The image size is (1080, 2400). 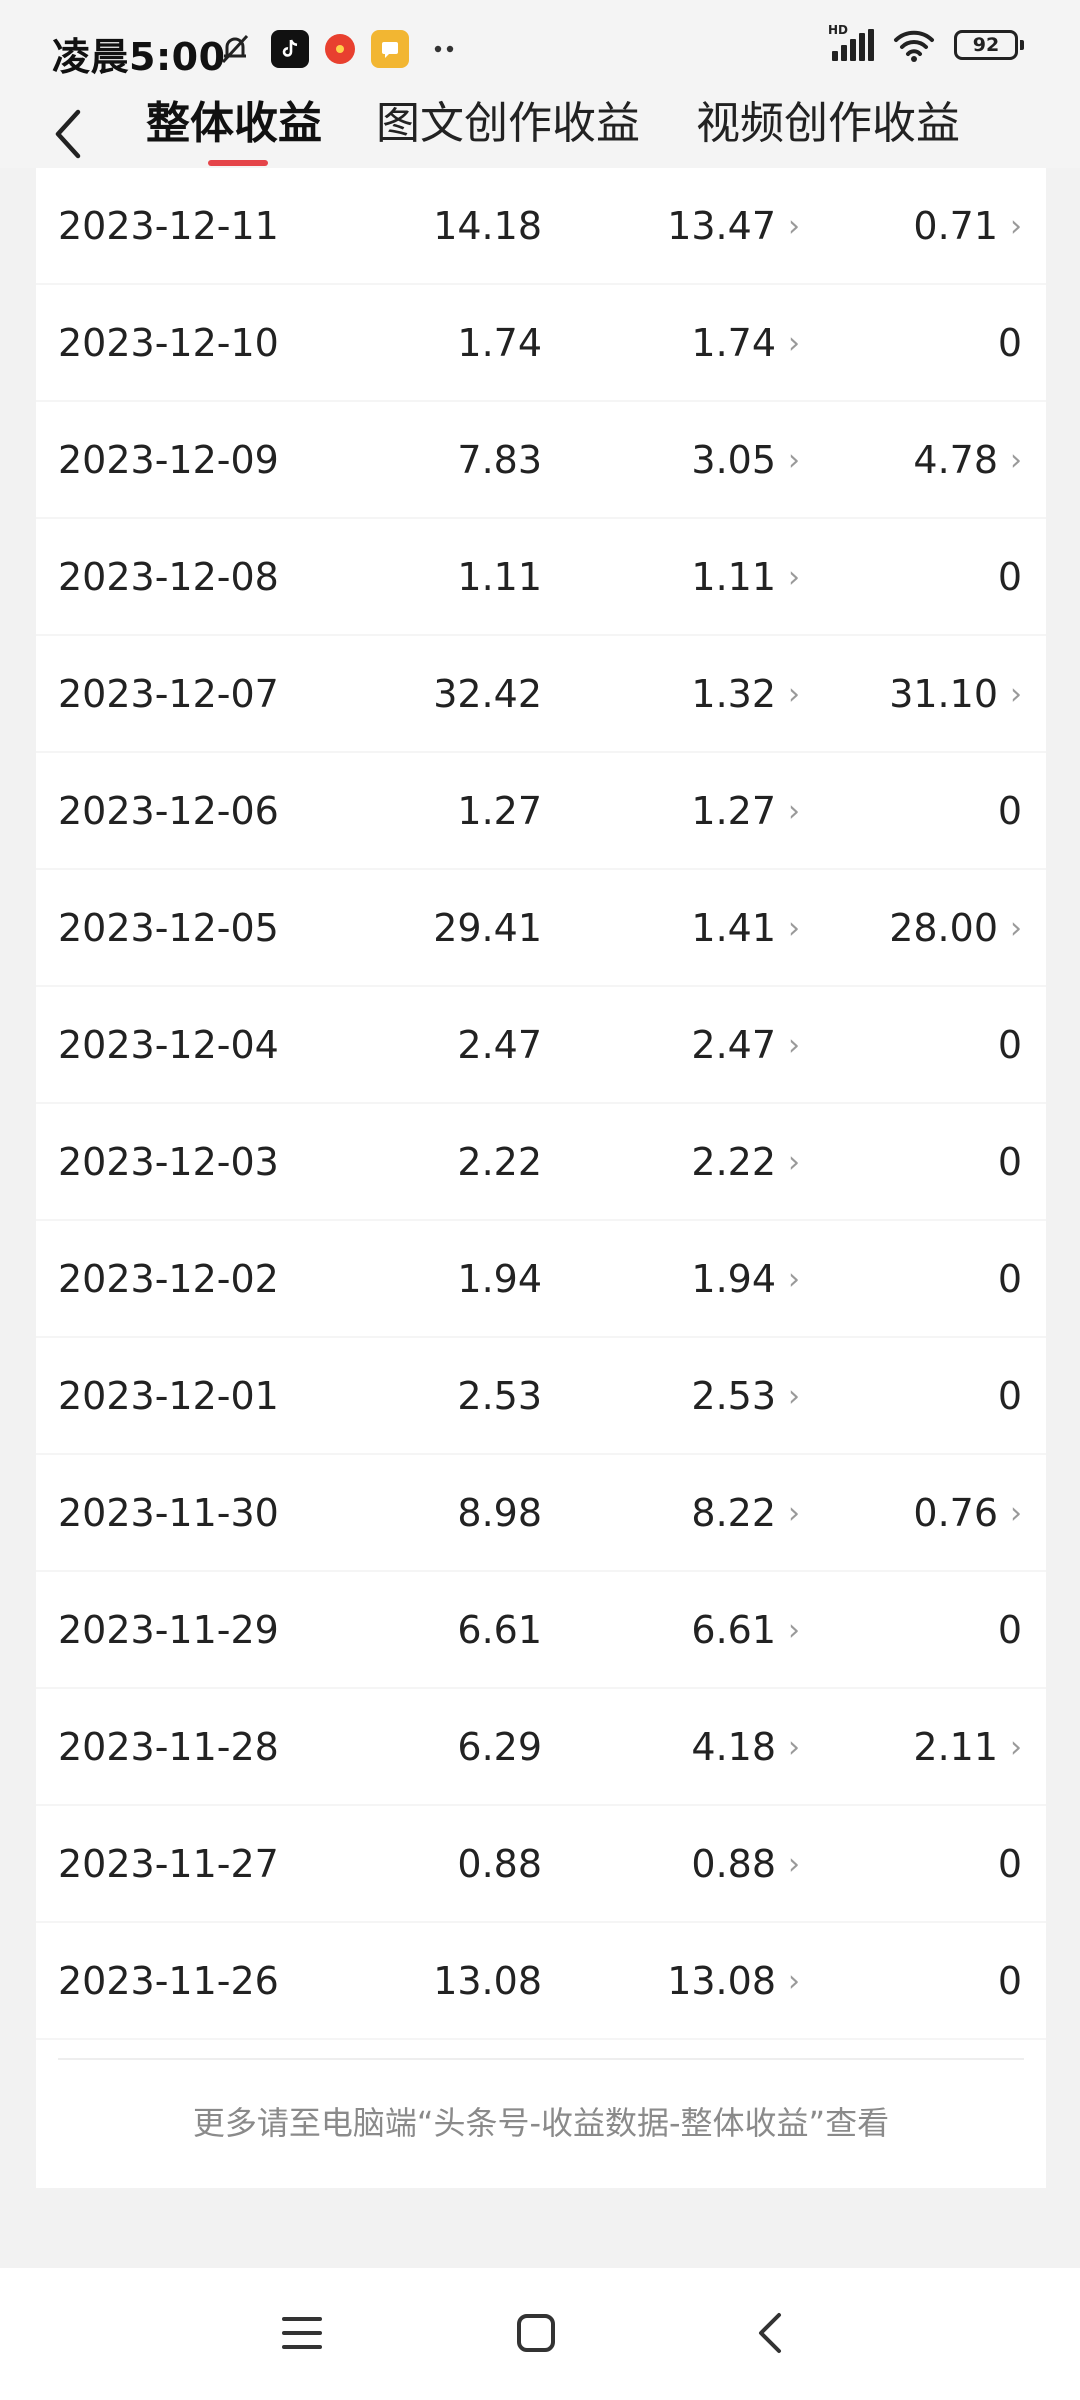 What do you see at coordinates (168, 343) in the screenshot?
I see `row-date: 2023-12-10` at bounding box center [168, 343].